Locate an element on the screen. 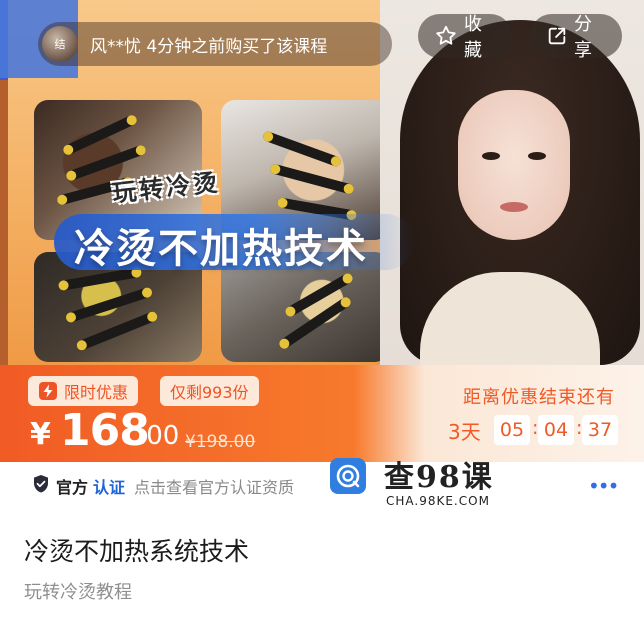  share-button: 分享 is located at coordinates (576, 37).